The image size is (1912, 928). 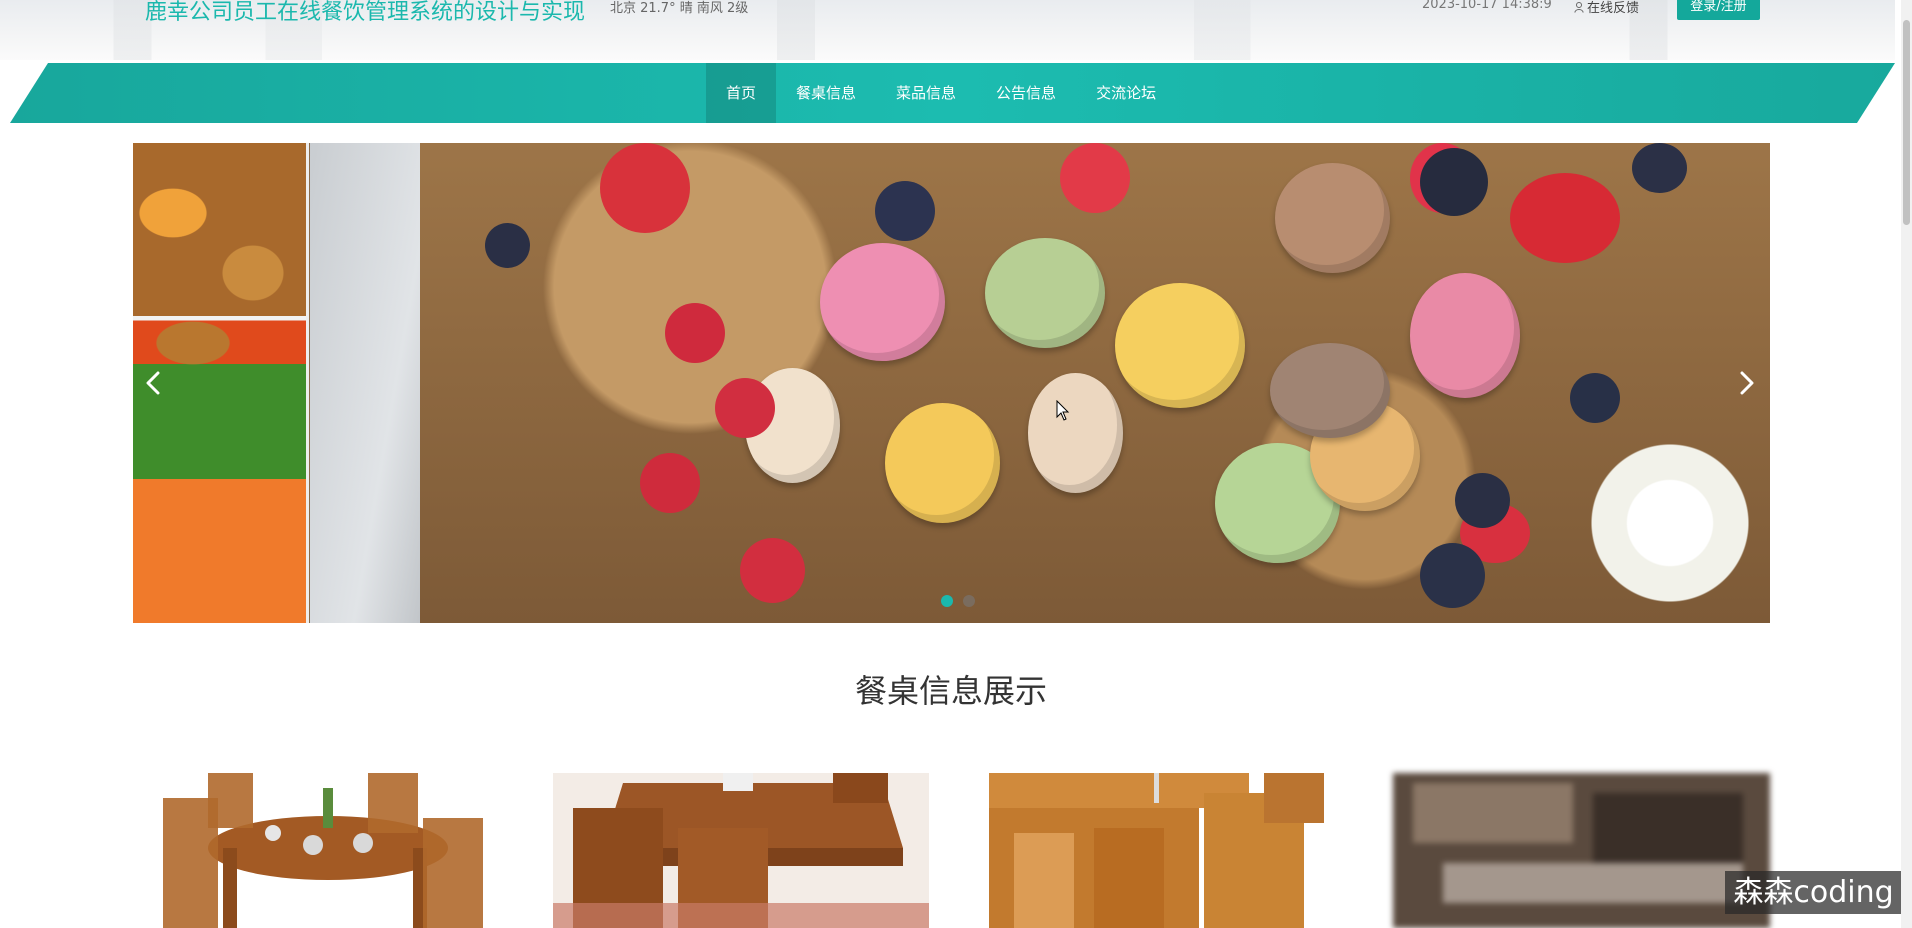 What do you see at coordinates (1718, 10) in the screenshot?
I see `login-register-button: 登录/注册` at bounding box center [1718, 10].